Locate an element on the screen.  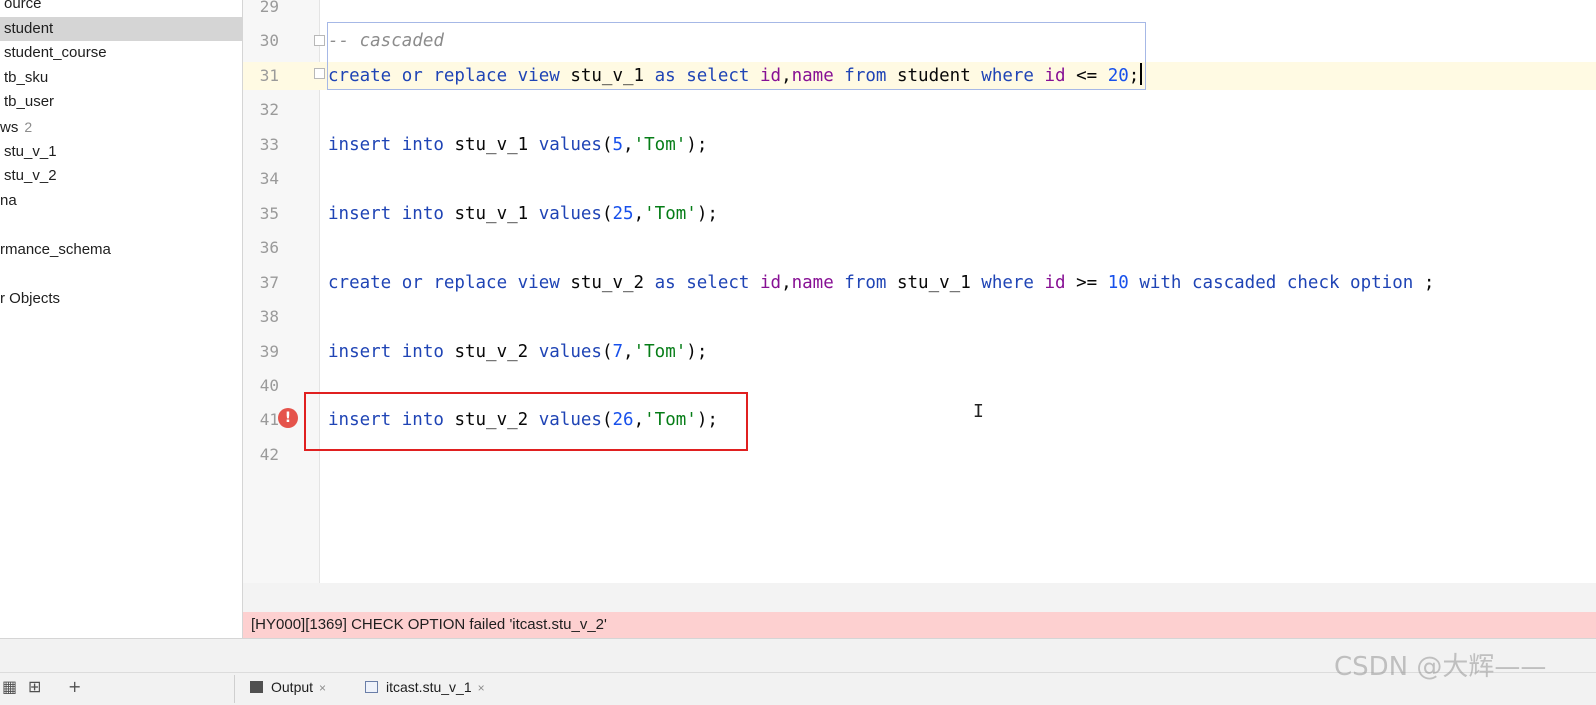
code-token: ; is located at coordinates (1429, 282).